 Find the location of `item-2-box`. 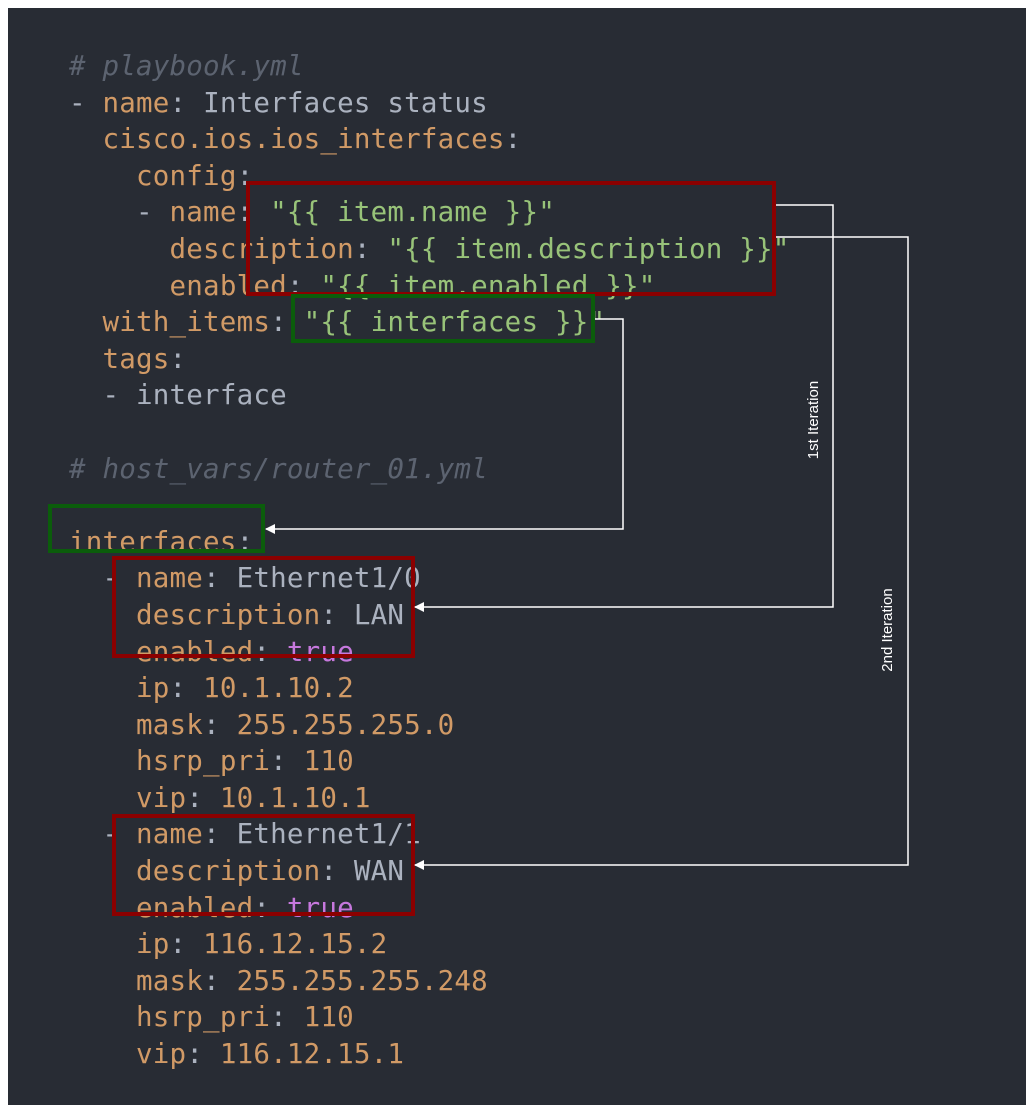

item-2-box is located at coordinates (263, 865).